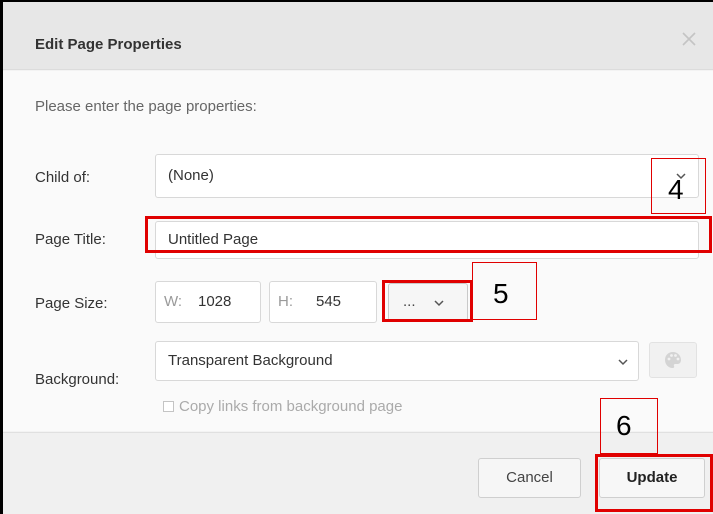  Describe the element at coordinates (215, 301) in the screenshot. I see `width-value: 1028` at that location.